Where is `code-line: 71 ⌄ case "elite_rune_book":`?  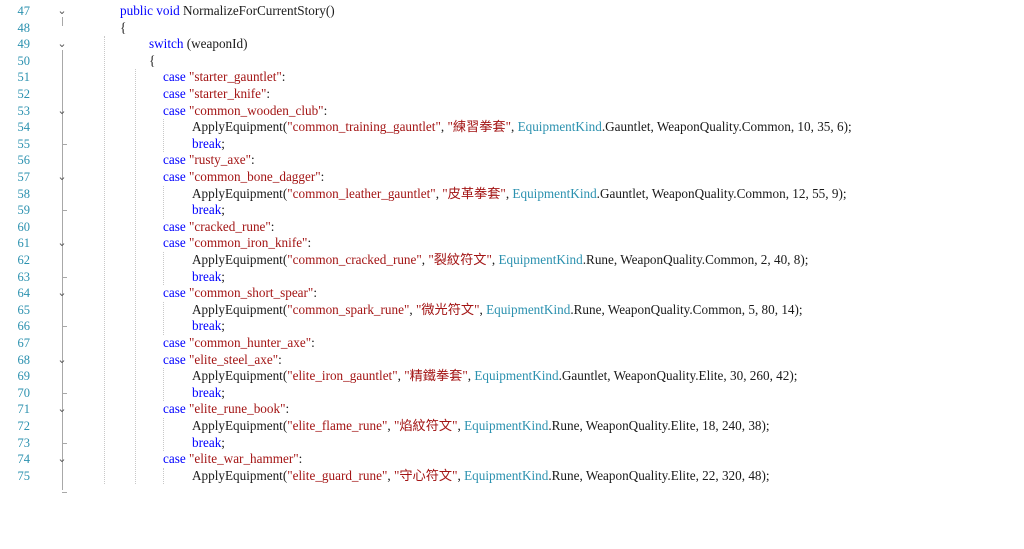
code-line: 71 ⌄ case "elite_rune_book": is located at coordinates (512, 409).